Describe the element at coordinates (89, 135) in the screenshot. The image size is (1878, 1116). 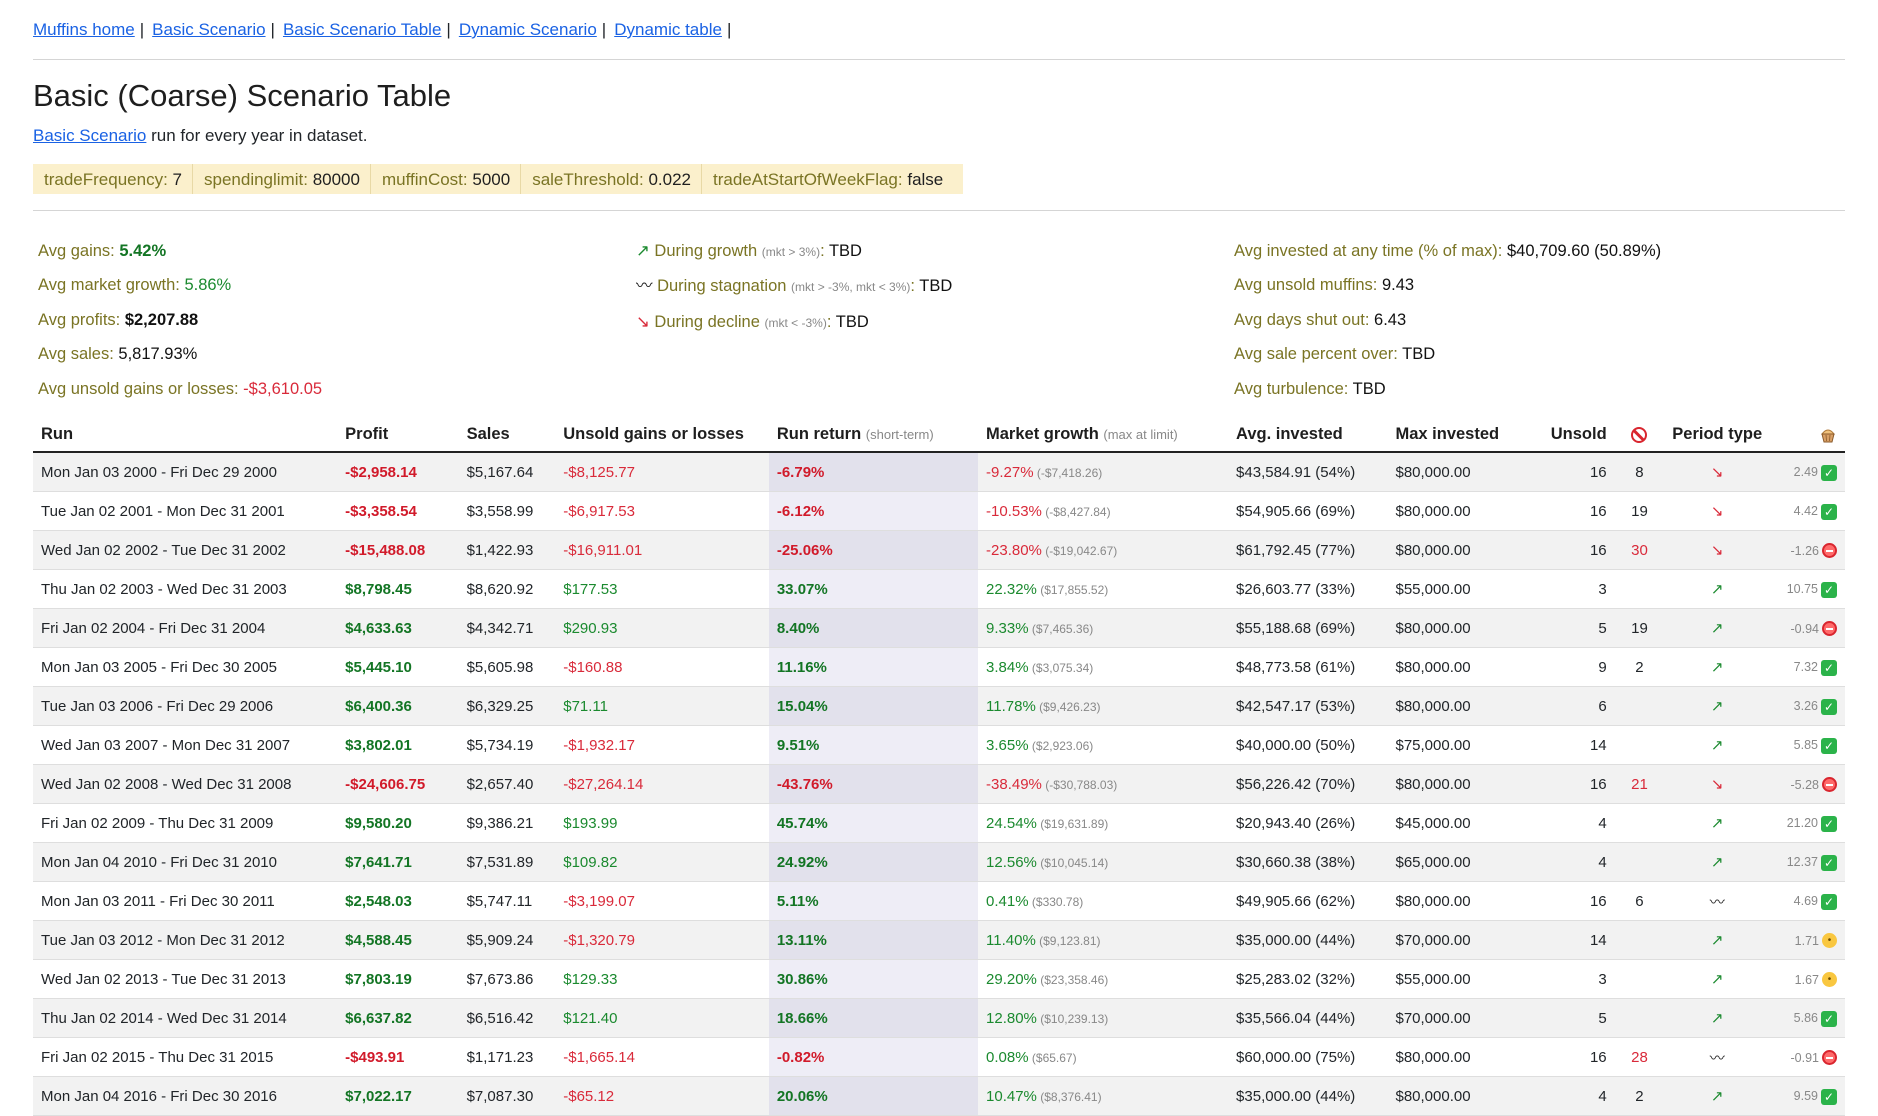
I see `basic-scenario-link: Basic Scenario` at that location.